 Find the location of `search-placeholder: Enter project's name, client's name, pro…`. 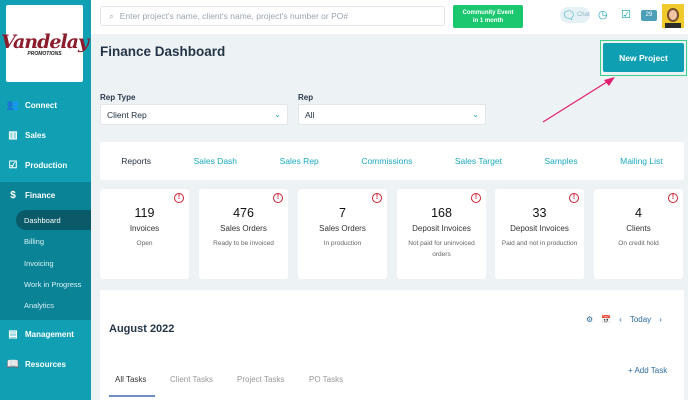

search-placeholder: Enter project's name, client's name, pro… is located at coordinates (234, 16).